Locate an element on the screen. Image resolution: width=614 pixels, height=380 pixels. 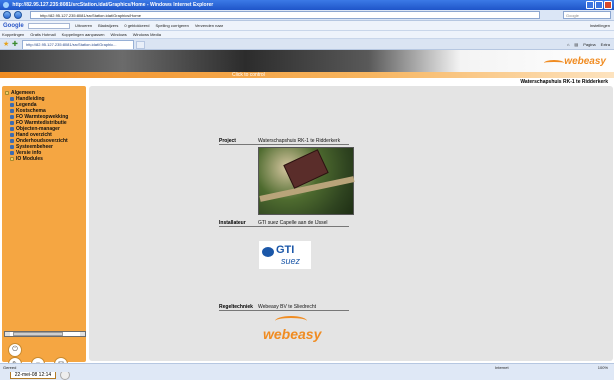
internet-explorer-icon is located at coordinates (6, 4).